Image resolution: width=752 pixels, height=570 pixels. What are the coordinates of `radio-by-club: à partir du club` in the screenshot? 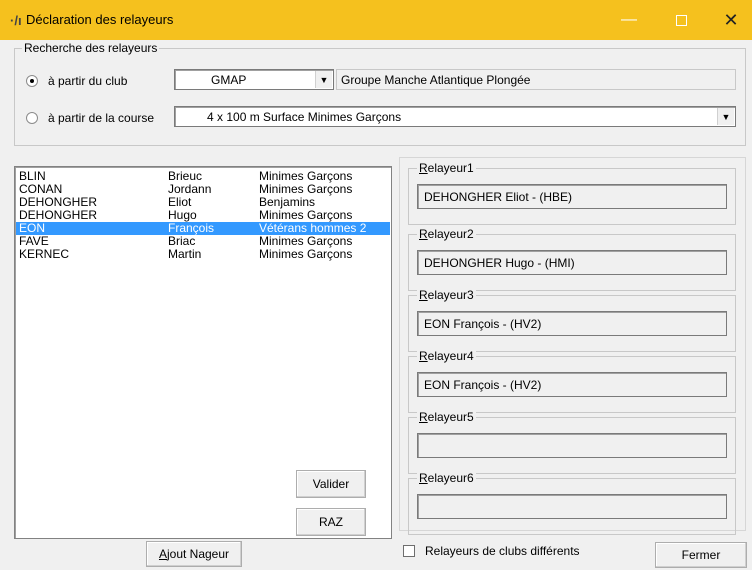 It's located at (76, 81).